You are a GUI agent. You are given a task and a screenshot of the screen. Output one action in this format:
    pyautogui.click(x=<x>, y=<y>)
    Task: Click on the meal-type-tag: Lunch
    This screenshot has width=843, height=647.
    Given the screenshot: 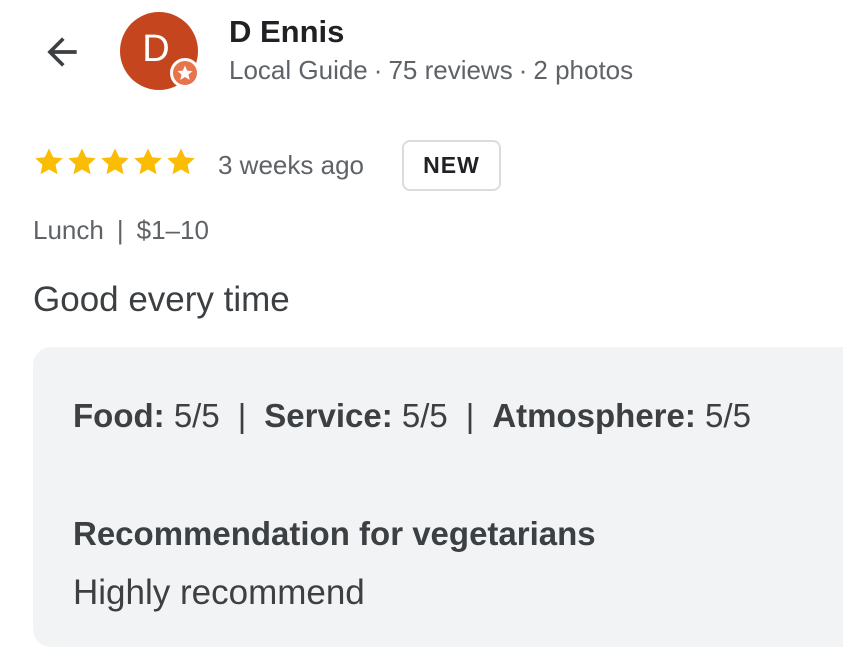 What is the action you would take?
    pyautogui.click(x=68, y=230)
    